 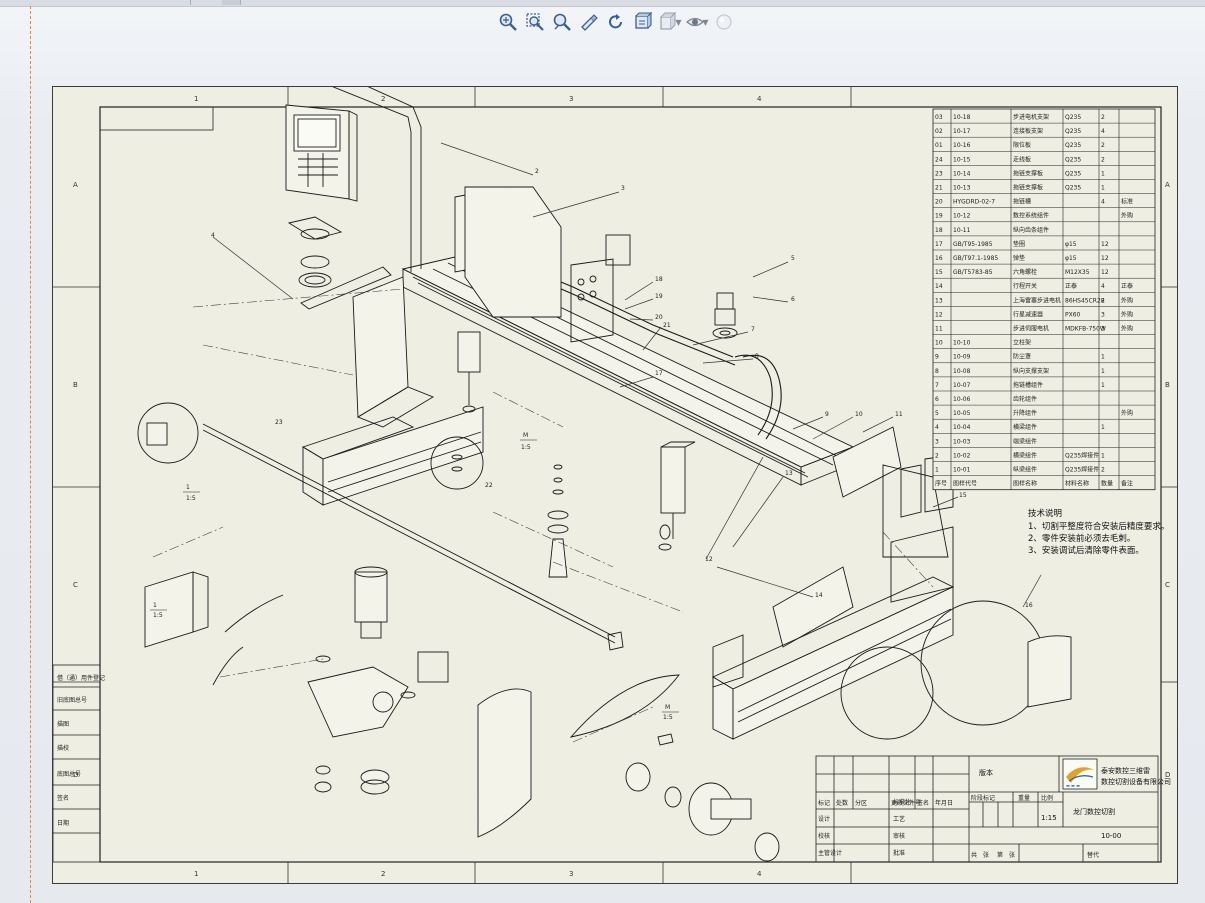 I want to click on role-label: 工艺, so click(x=899, y=819).